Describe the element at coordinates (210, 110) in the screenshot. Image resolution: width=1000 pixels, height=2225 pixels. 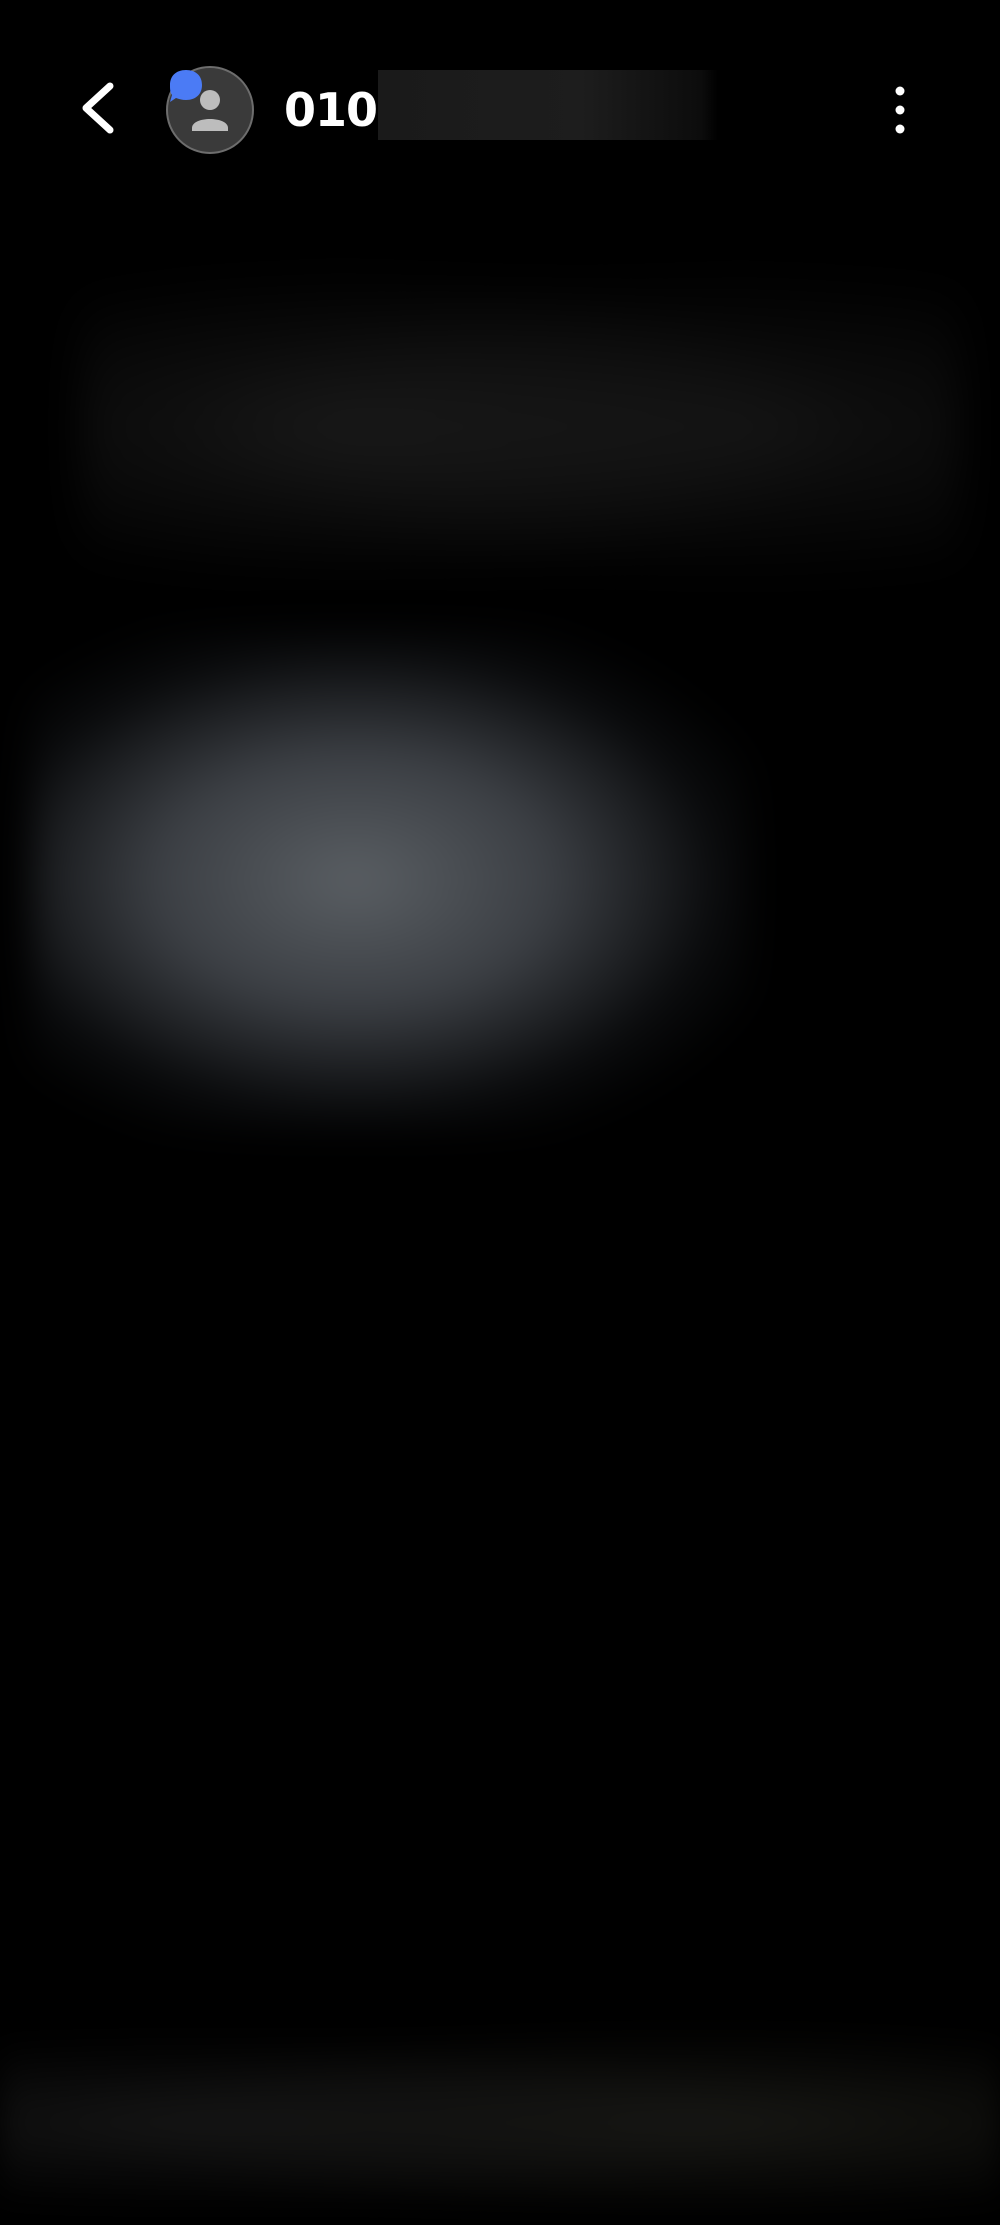
I see `contact-avatar` at that location.